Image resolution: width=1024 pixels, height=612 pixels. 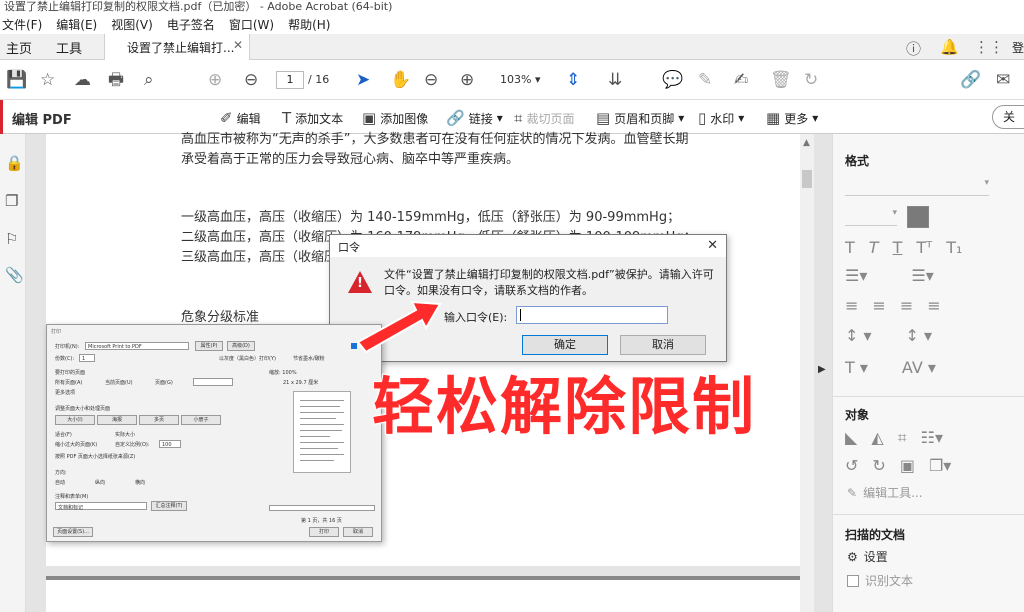 I want to click on page-number-input: 1, so click(x=290, y=80).